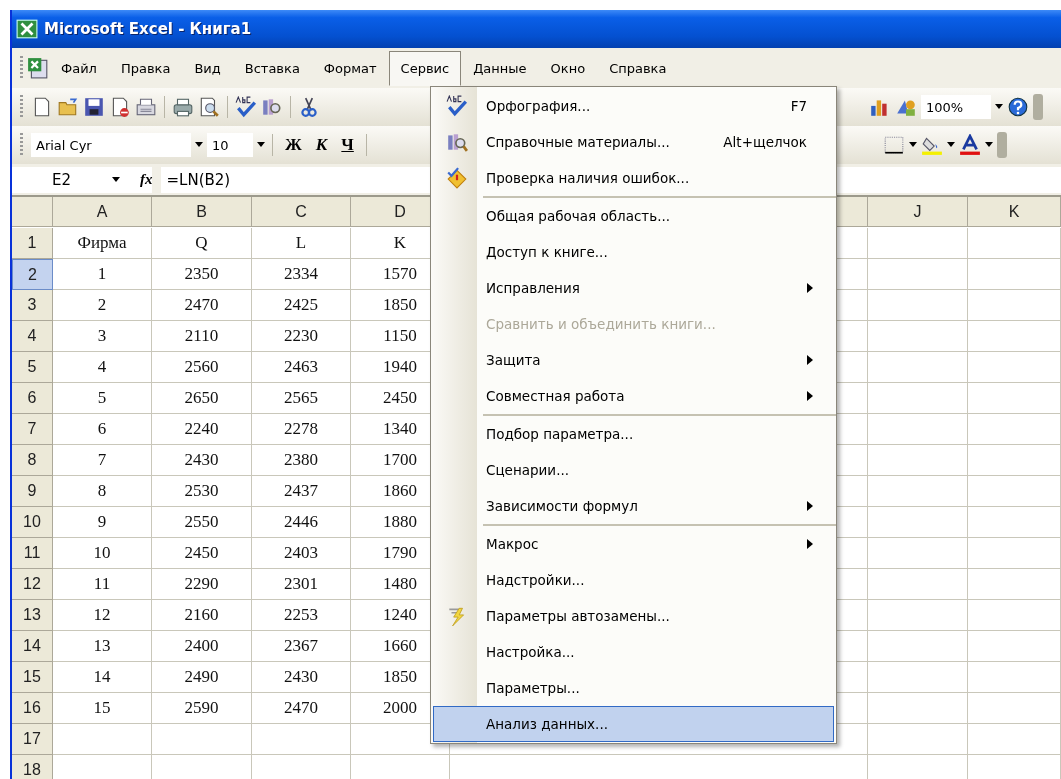  I want to click on lightning-icon, so click(457, 616).